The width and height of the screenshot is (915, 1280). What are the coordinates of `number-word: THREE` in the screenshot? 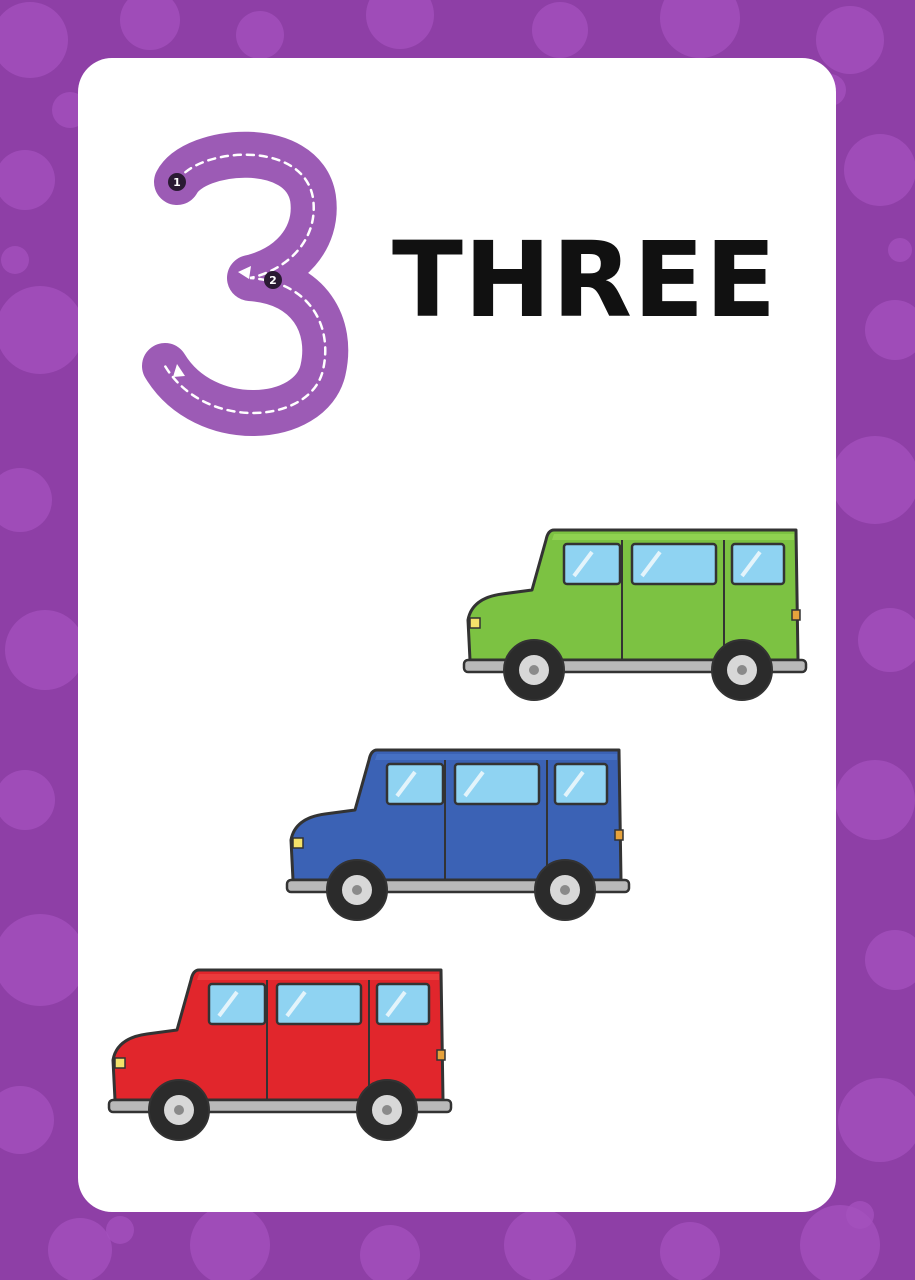 It's located at (585, 280).